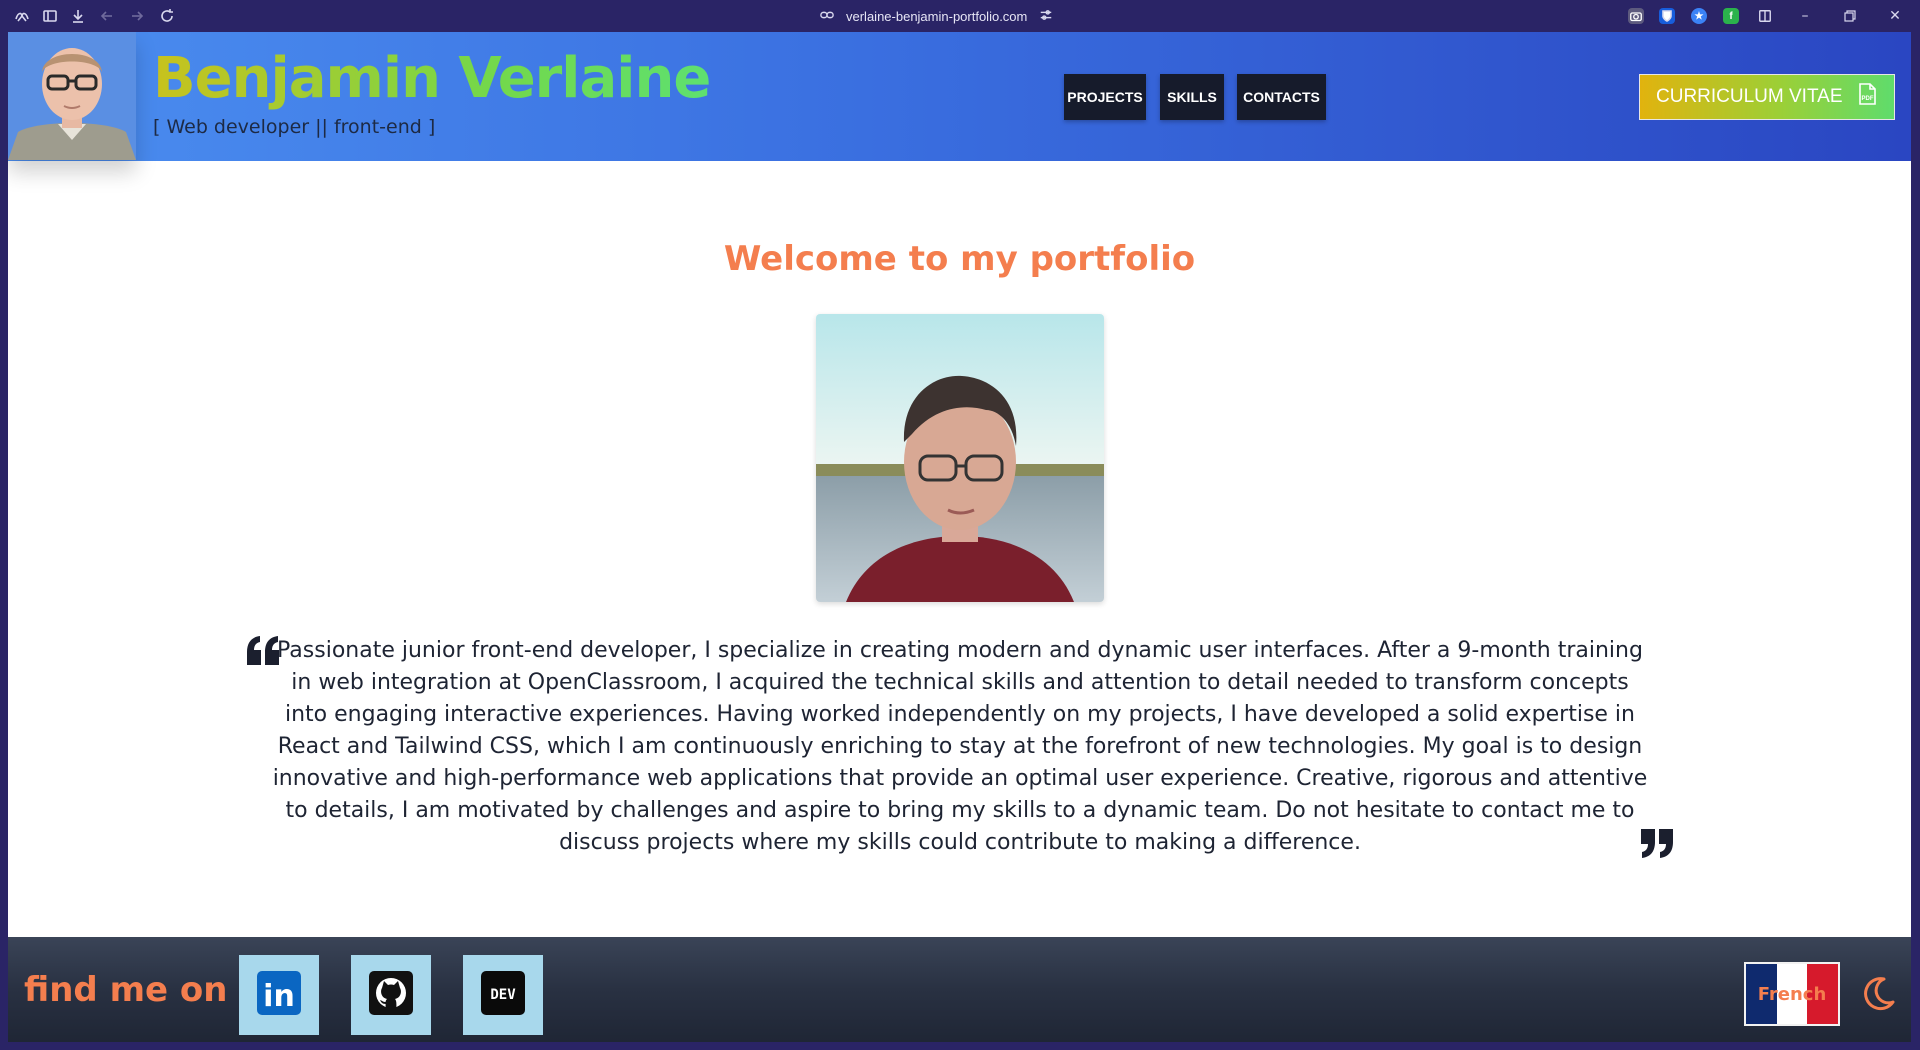  Describe the element at coordinates (960, 458) in the screenshot. I see `profile-photo` at that location.